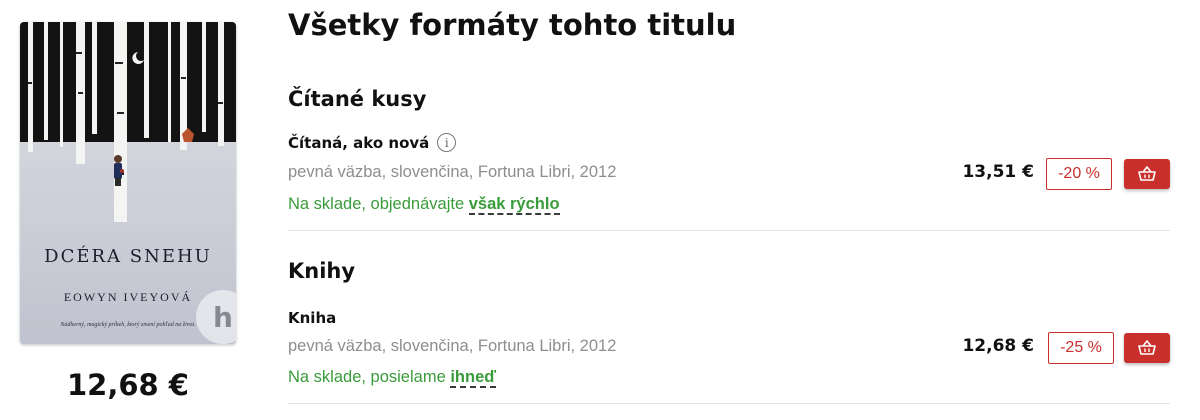  What do you see at coordinates (998, 346) in the screenshot?
I see `format-price: 12,68 €` at bounding box center [998, 346].